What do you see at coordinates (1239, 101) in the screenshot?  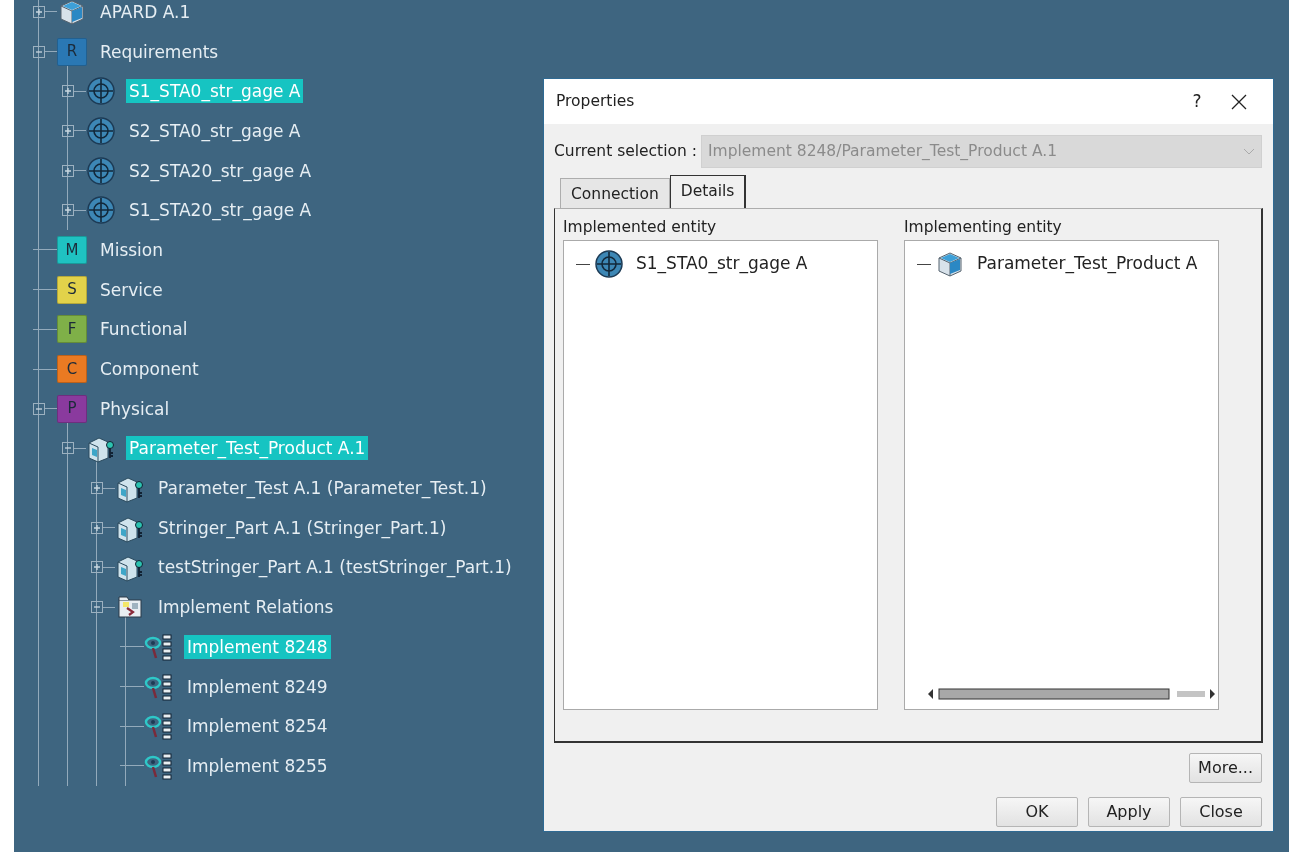 I see `close-icon` at bounding box center [1239, 101].